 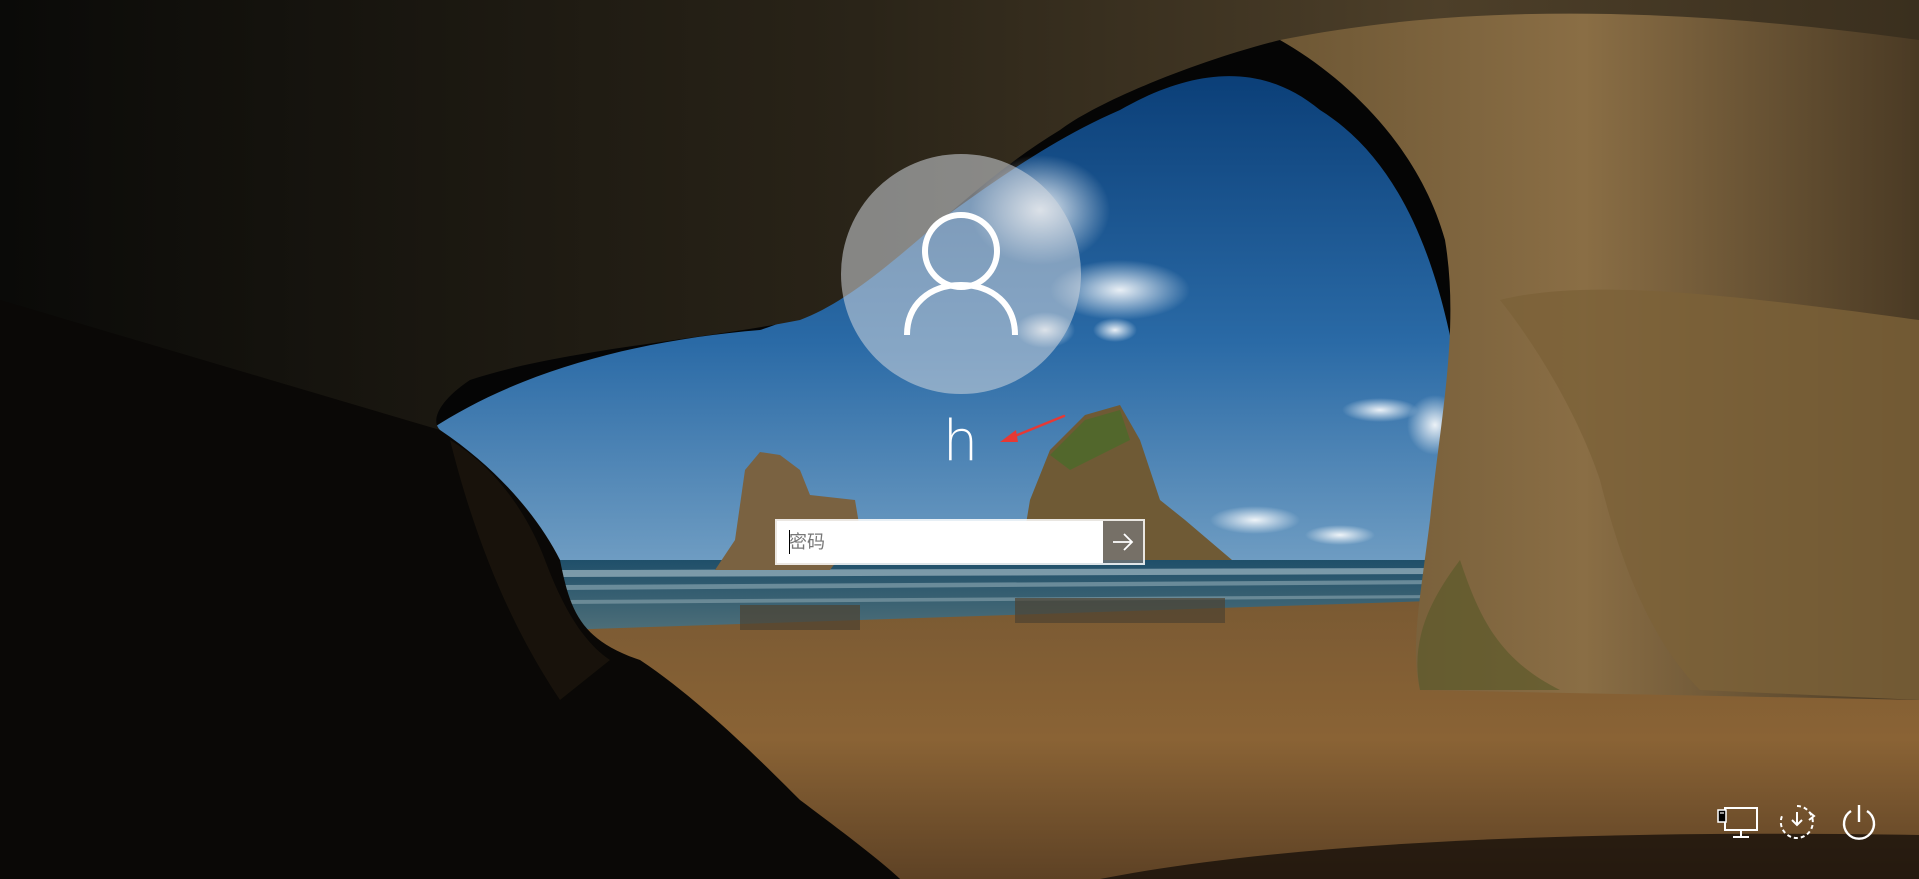 I want to click on password-row, so click(x=960, y=542).